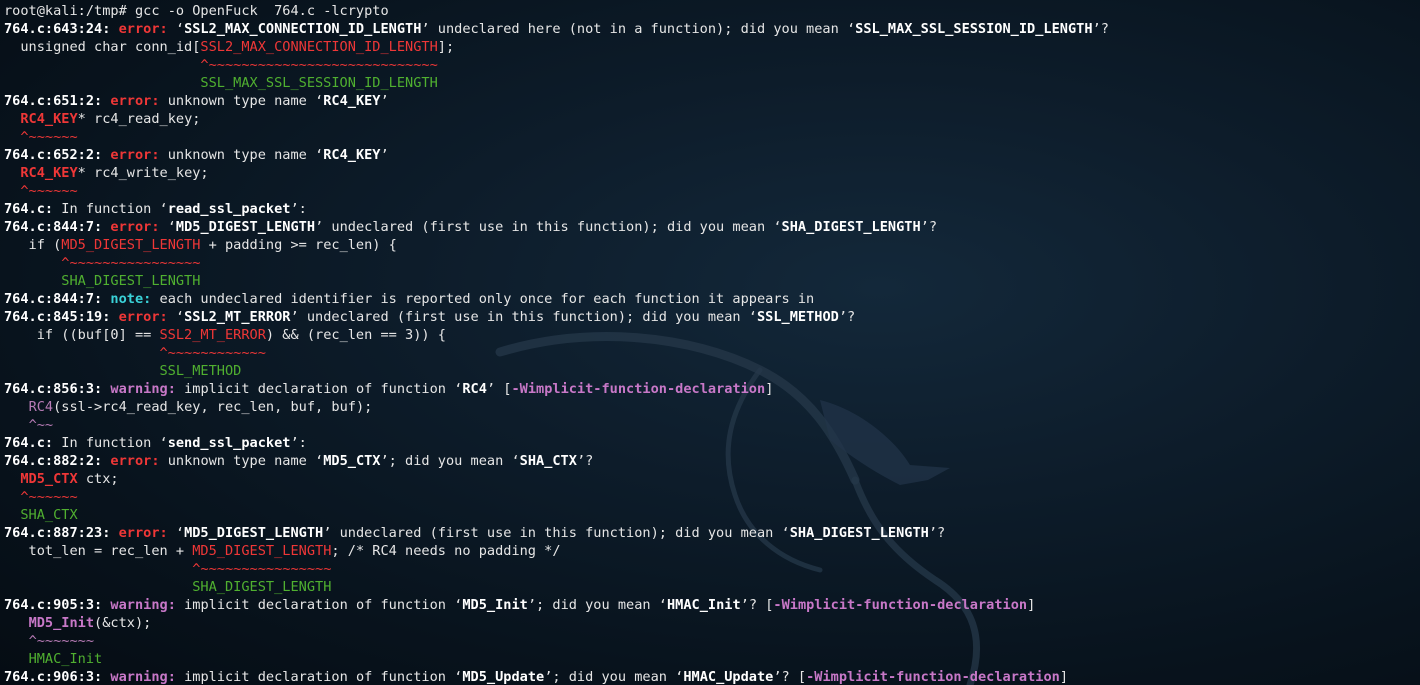  Describe the element at coordinates (712, 263) in the screenshot. I see `output-line: ^~~~~~~~~~~~~~~~~` at that location.